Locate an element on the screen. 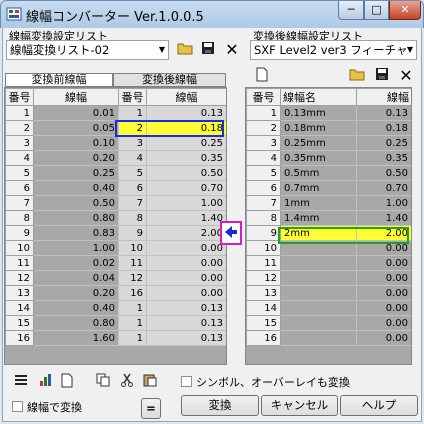  table-cell: 0.7mm is located at coordinates (318, 188).